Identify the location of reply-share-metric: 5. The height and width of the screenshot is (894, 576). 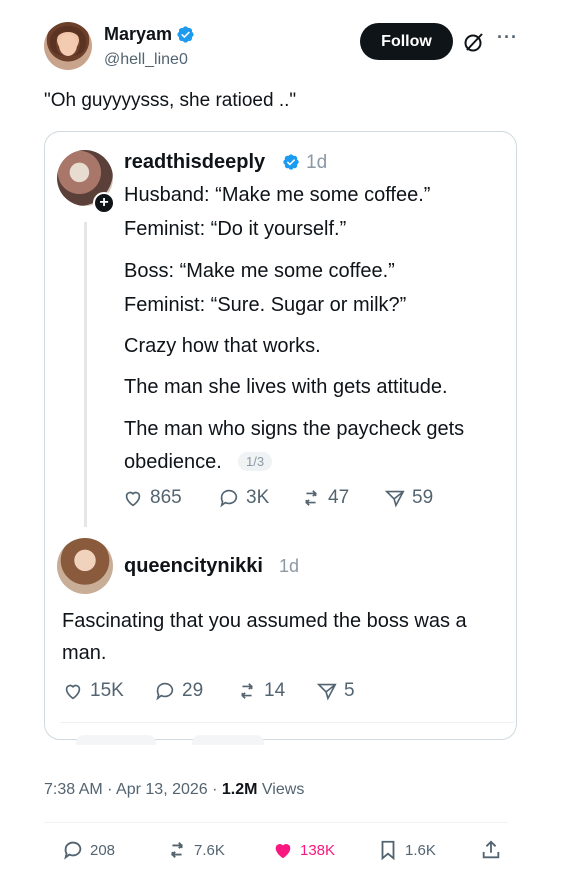
(335, 691).